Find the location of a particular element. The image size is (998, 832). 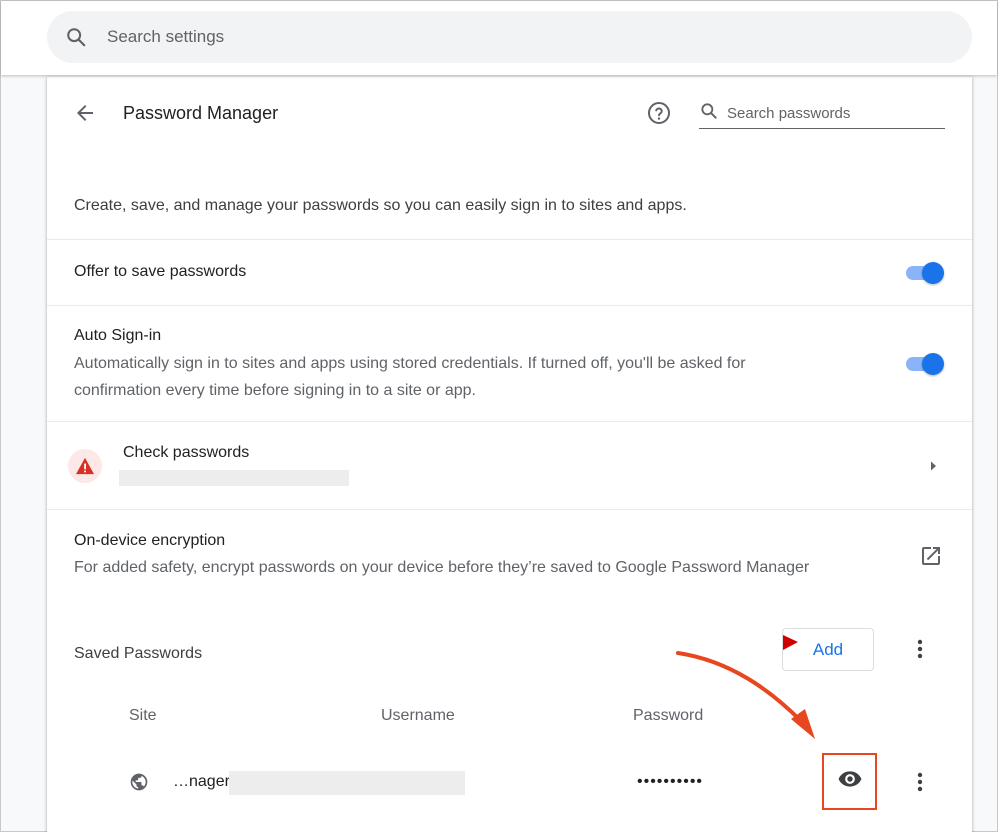

page-title: Password Manager is located at coordinates (201, 113).